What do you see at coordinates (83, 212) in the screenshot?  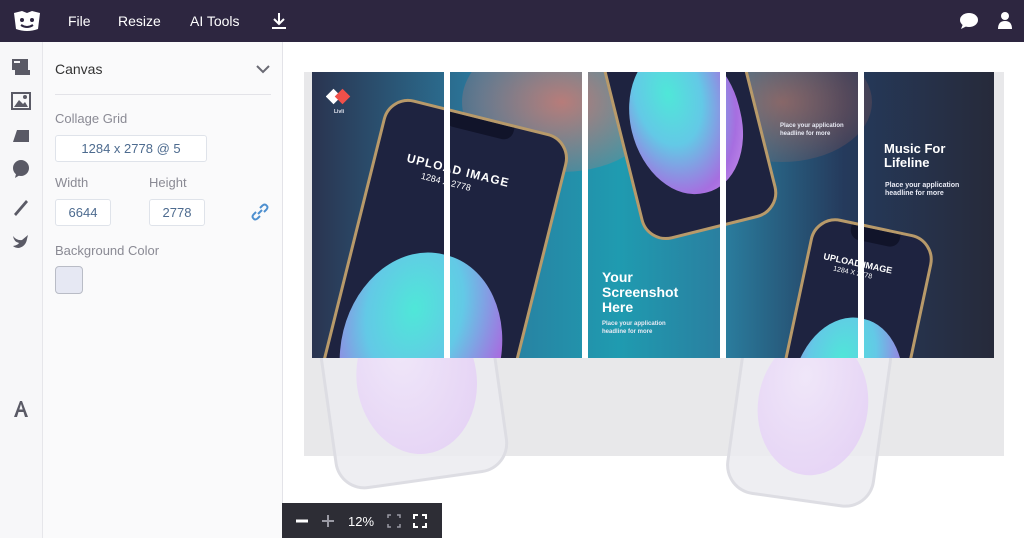 I see `width-input: 6644` at bounding box center [83, 212].